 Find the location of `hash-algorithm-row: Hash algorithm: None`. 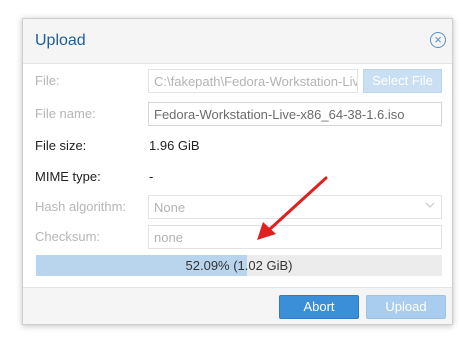

hash-algorithm-row: Hash algorithm: None is located at coordinates (238, 207).